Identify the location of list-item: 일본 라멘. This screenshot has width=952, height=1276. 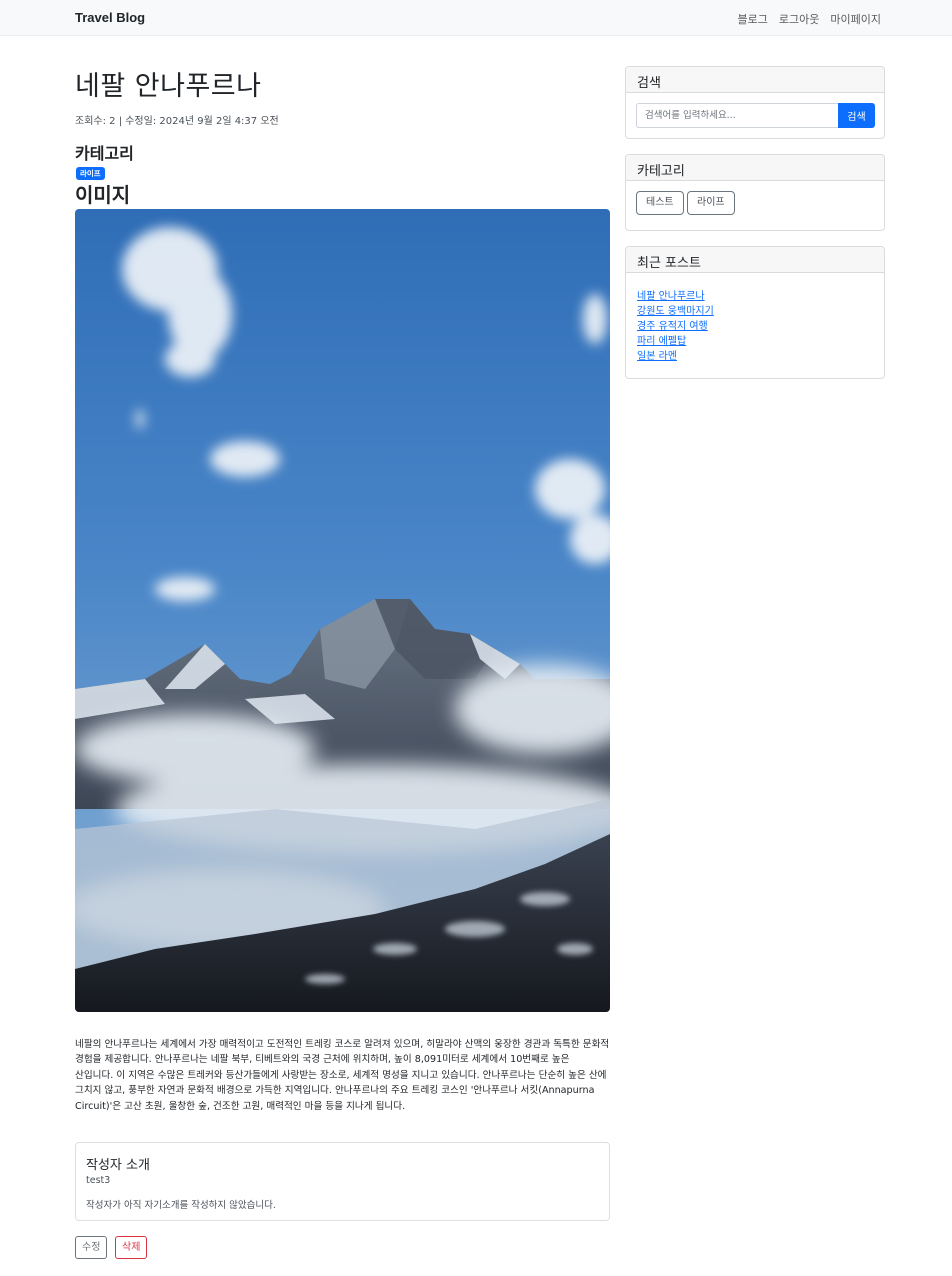
(675, 353).